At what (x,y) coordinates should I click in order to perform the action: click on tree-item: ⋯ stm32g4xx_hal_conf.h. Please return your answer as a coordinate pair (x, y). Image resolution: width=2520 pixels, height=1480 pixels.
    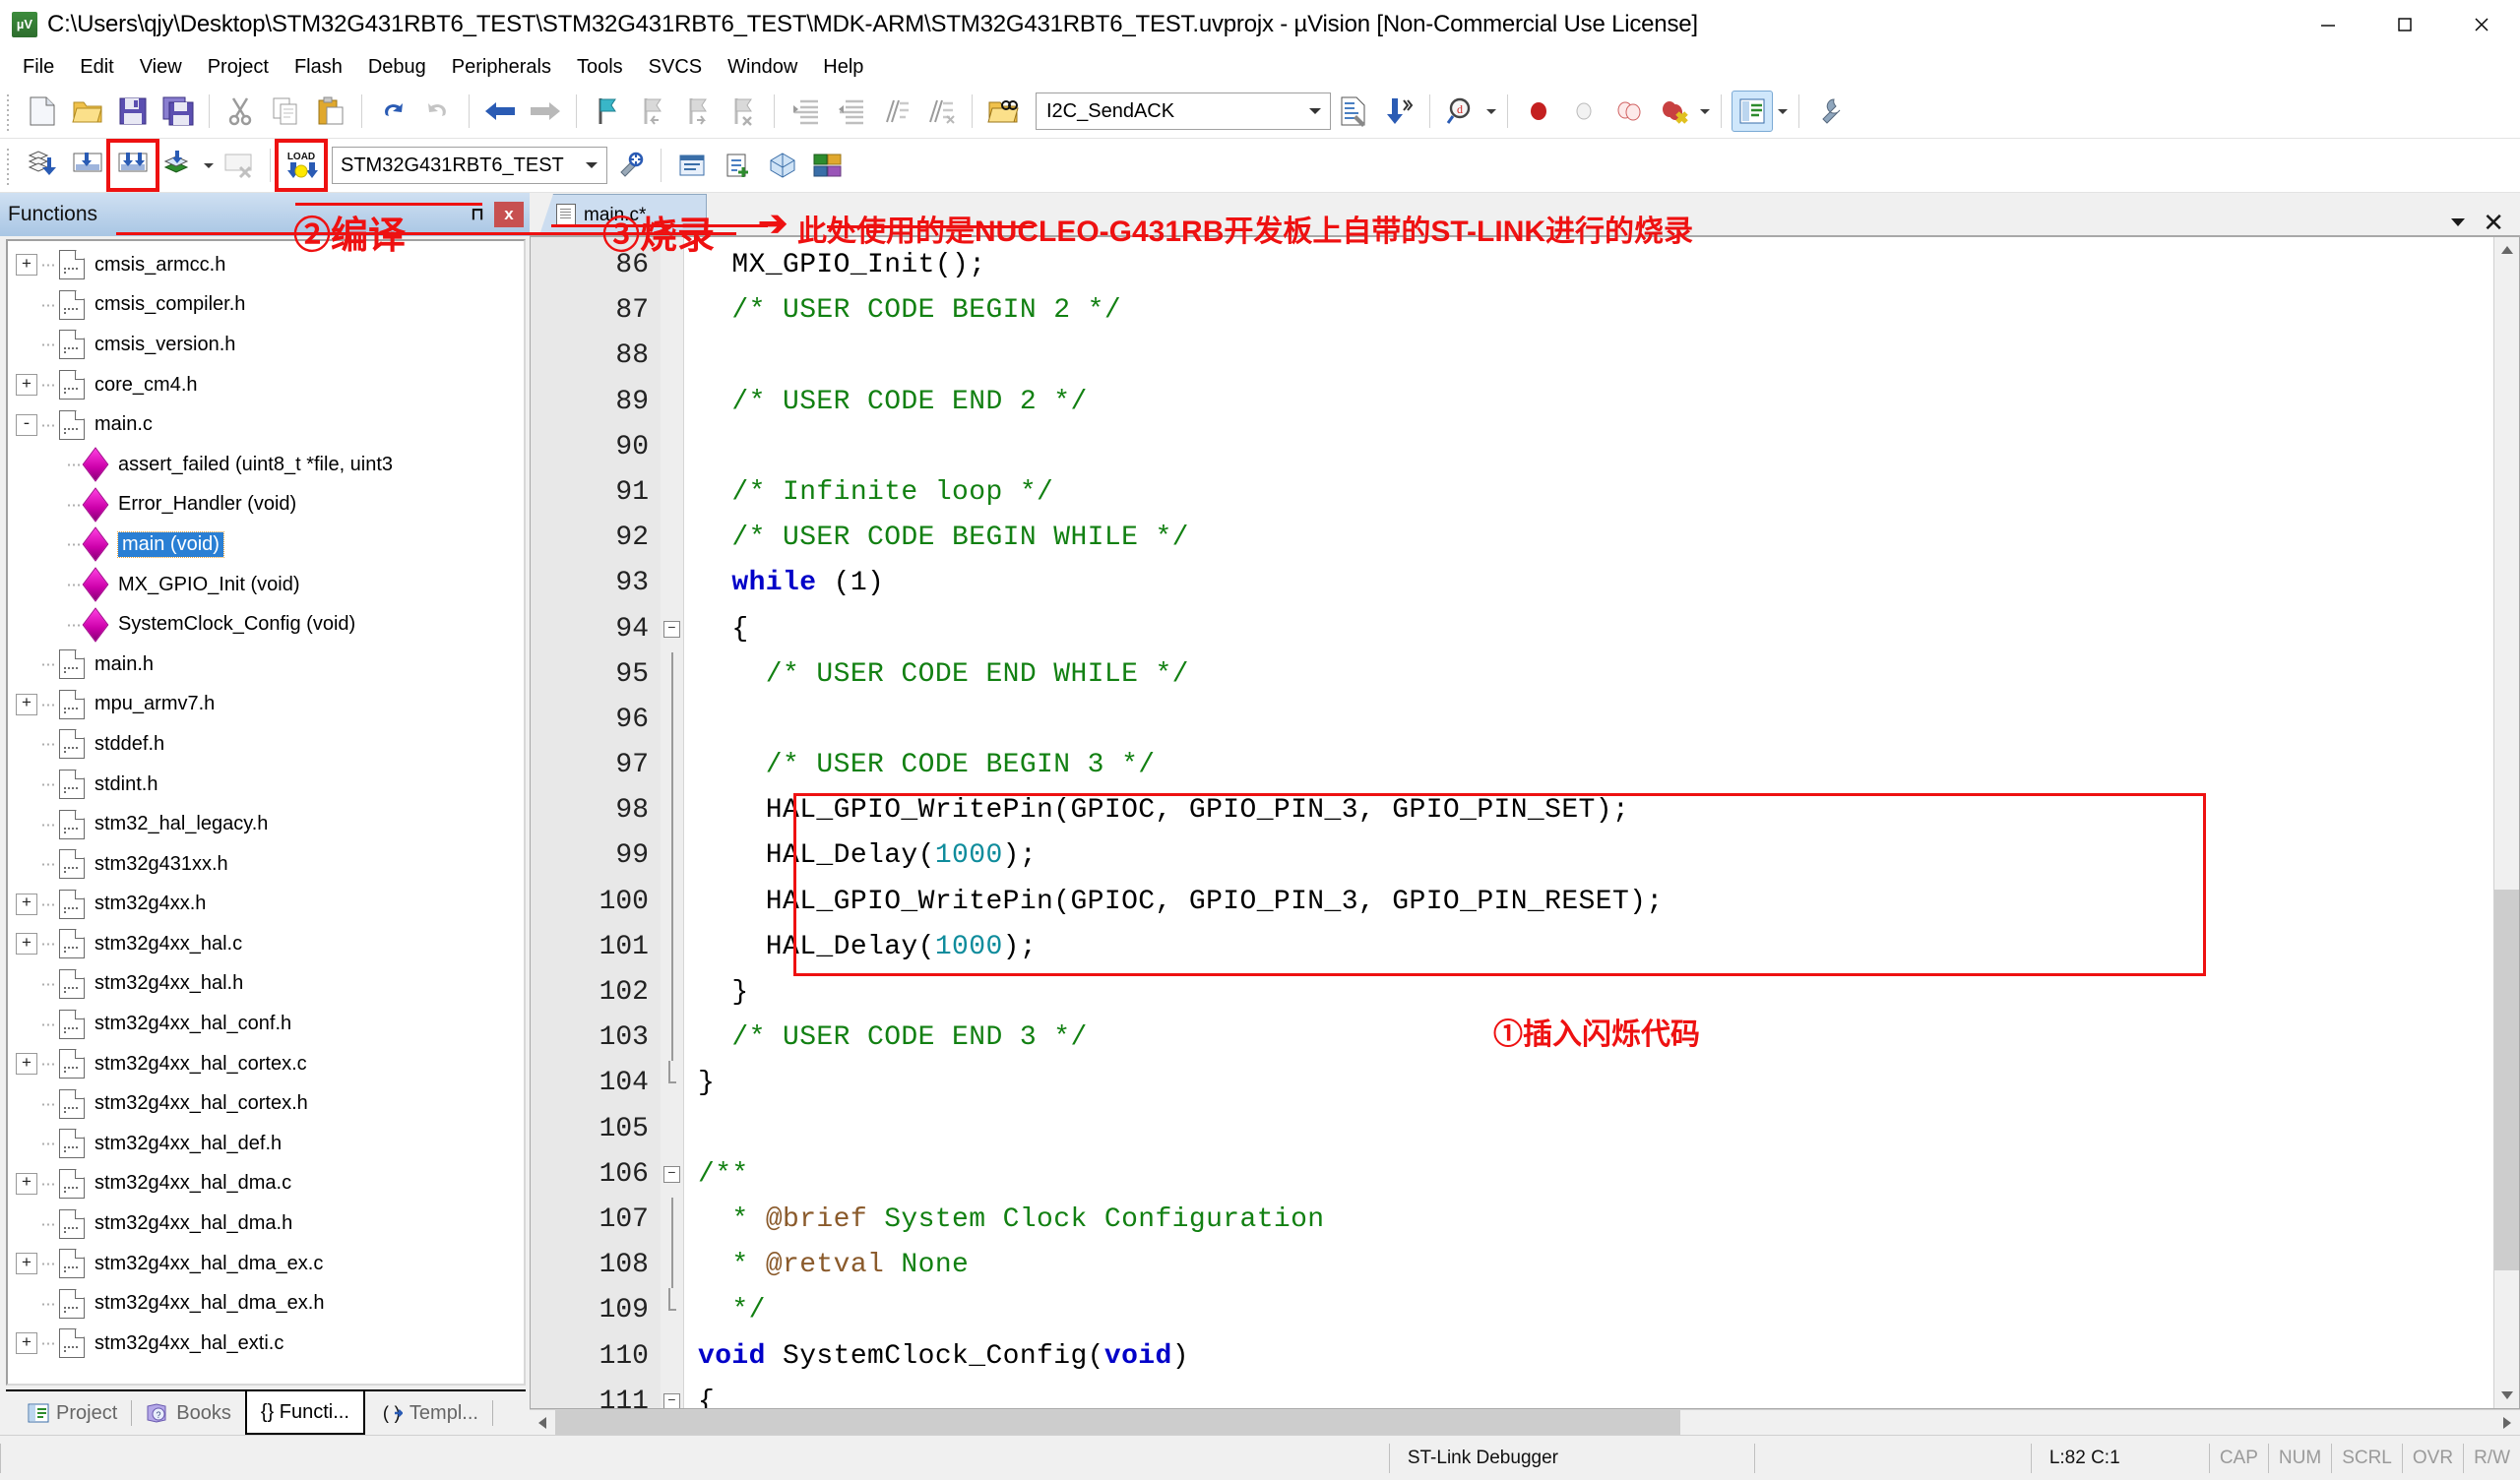
    Looking at the image, I should click on (266, 1024).